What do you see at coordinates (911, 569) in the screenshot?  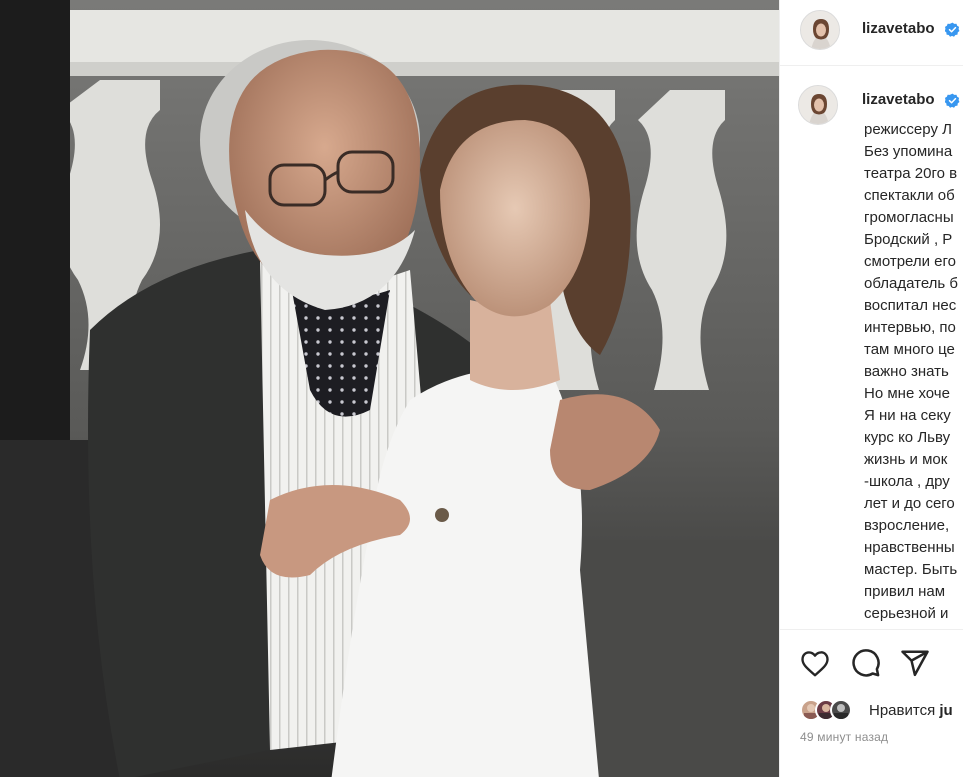 I see `caption-line: мастер. Быть` at bounding box center [911, 569].